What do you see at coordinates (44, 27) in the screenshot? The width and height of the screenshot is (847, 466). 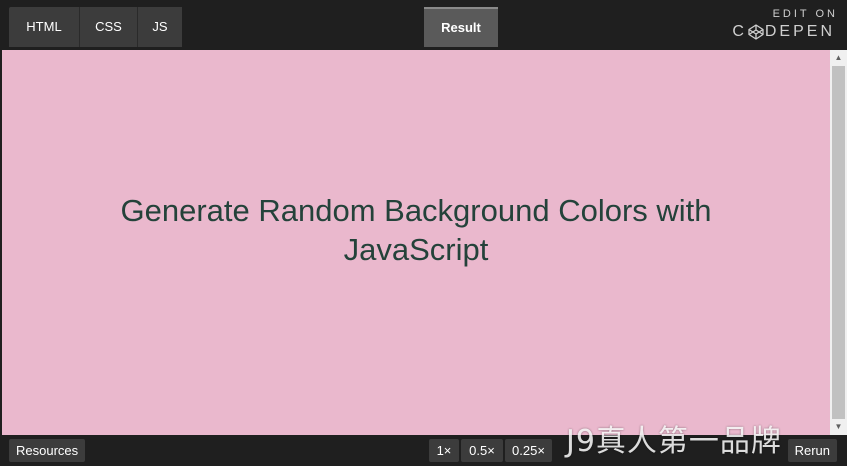 I see `tab-html: HTML` at bounding box center [44, 27].